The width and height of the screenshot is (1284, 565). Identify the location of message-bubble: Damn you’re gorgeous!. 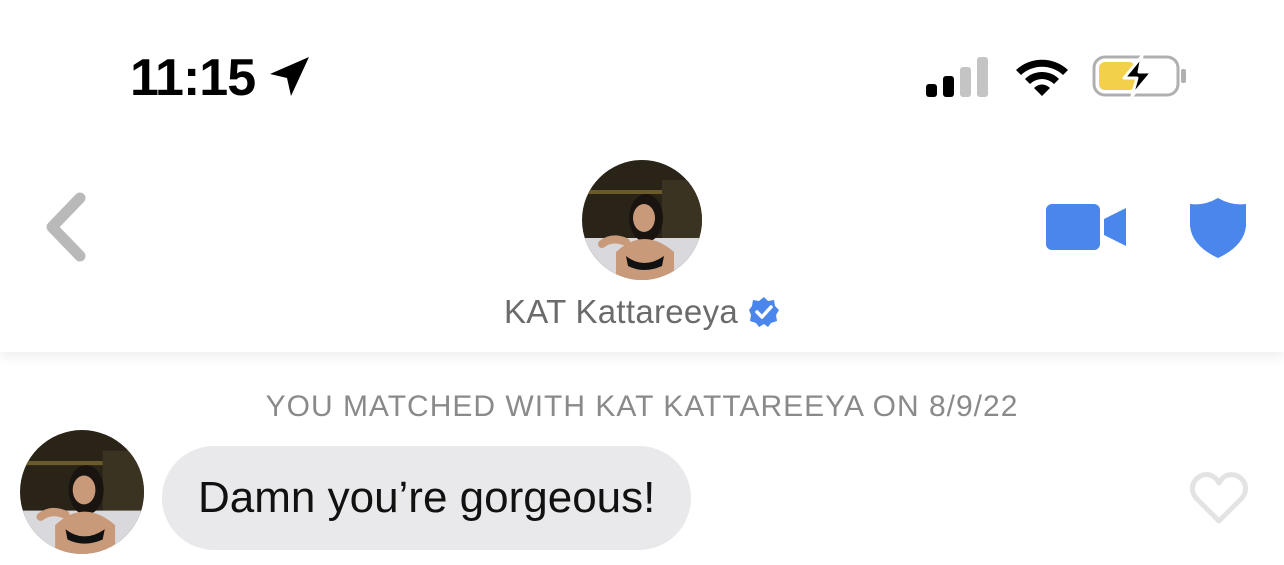
(427, 498).